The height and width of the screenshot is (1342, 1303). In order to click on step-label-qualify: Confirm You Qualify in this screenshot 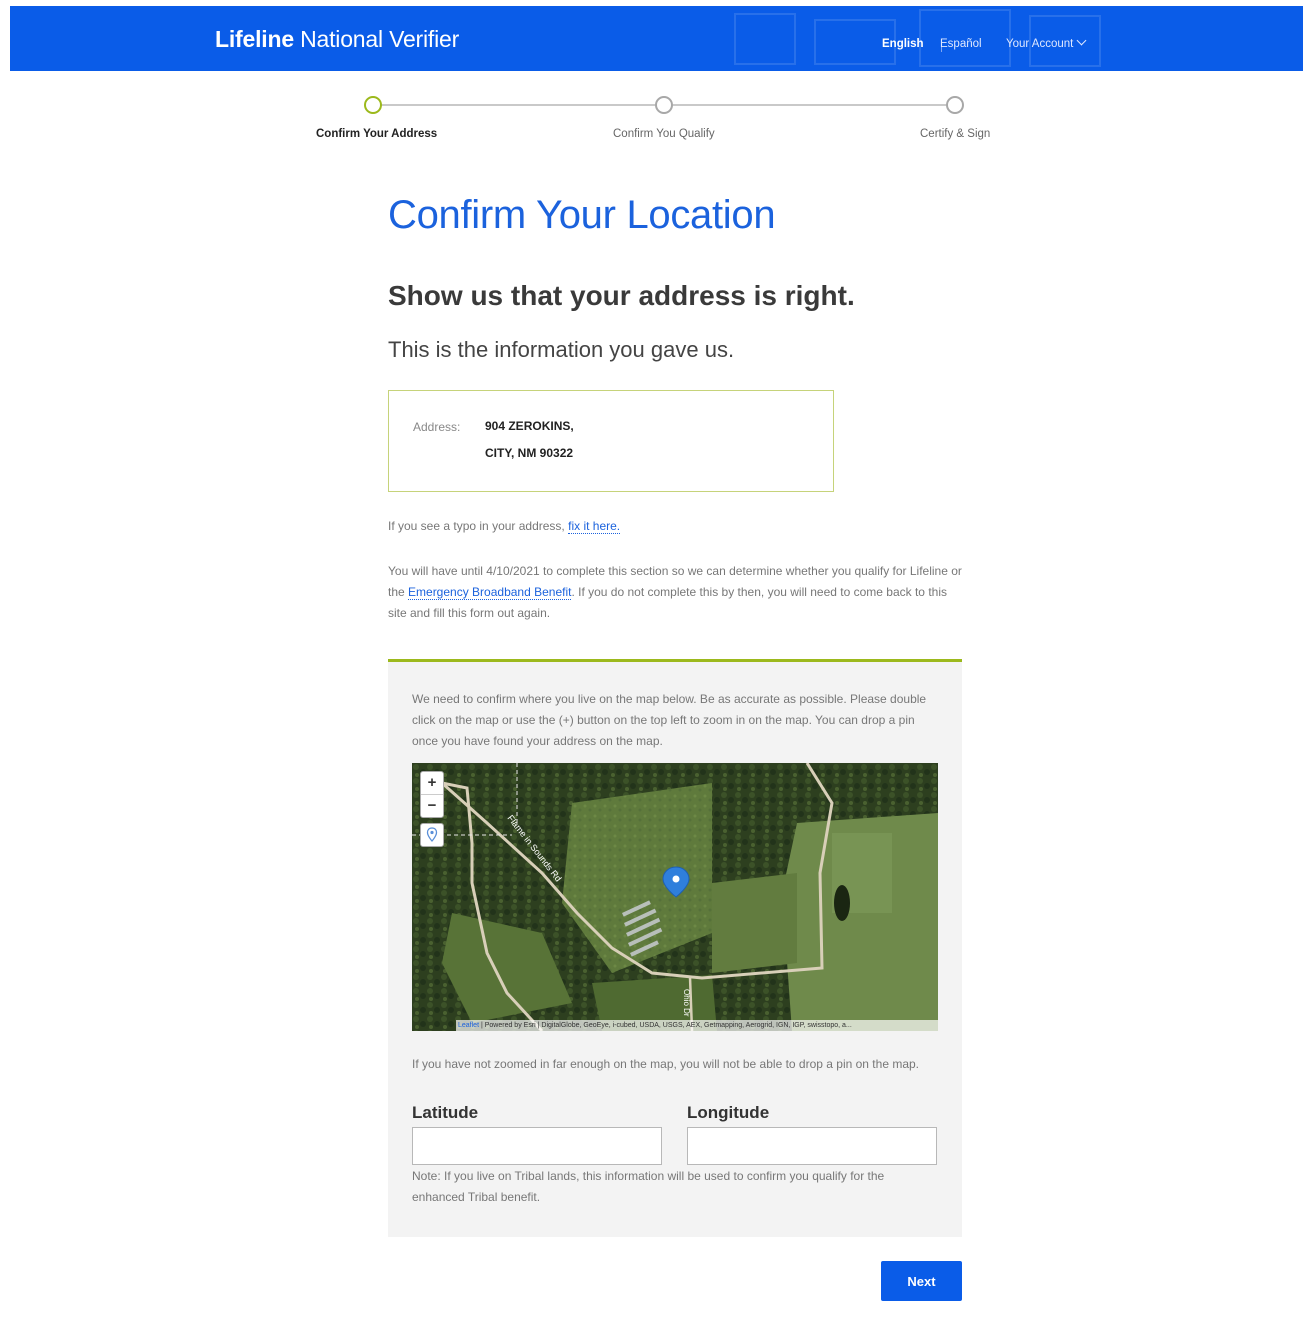, I will do `click(664, 134)`.